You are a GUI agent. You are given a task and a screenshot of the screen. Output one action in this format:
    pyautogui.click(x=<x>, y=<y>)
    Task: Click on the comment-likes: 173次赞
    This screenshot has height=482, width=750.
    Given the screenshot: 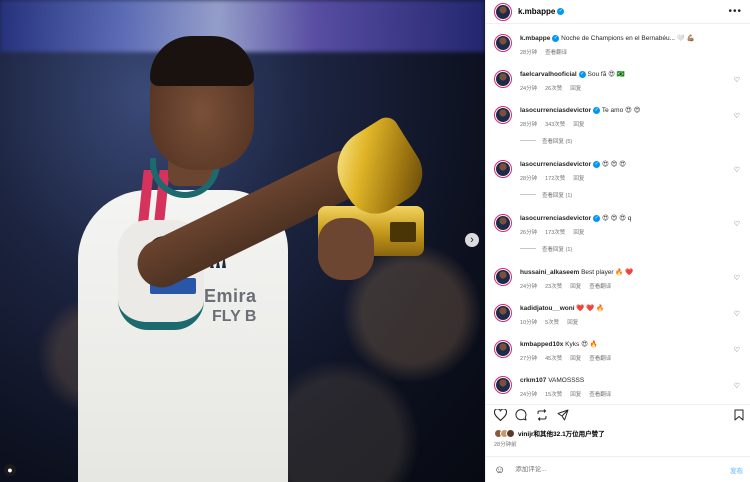 What is the action you would take?
    pyautogui.click(x=555, y=233)
    